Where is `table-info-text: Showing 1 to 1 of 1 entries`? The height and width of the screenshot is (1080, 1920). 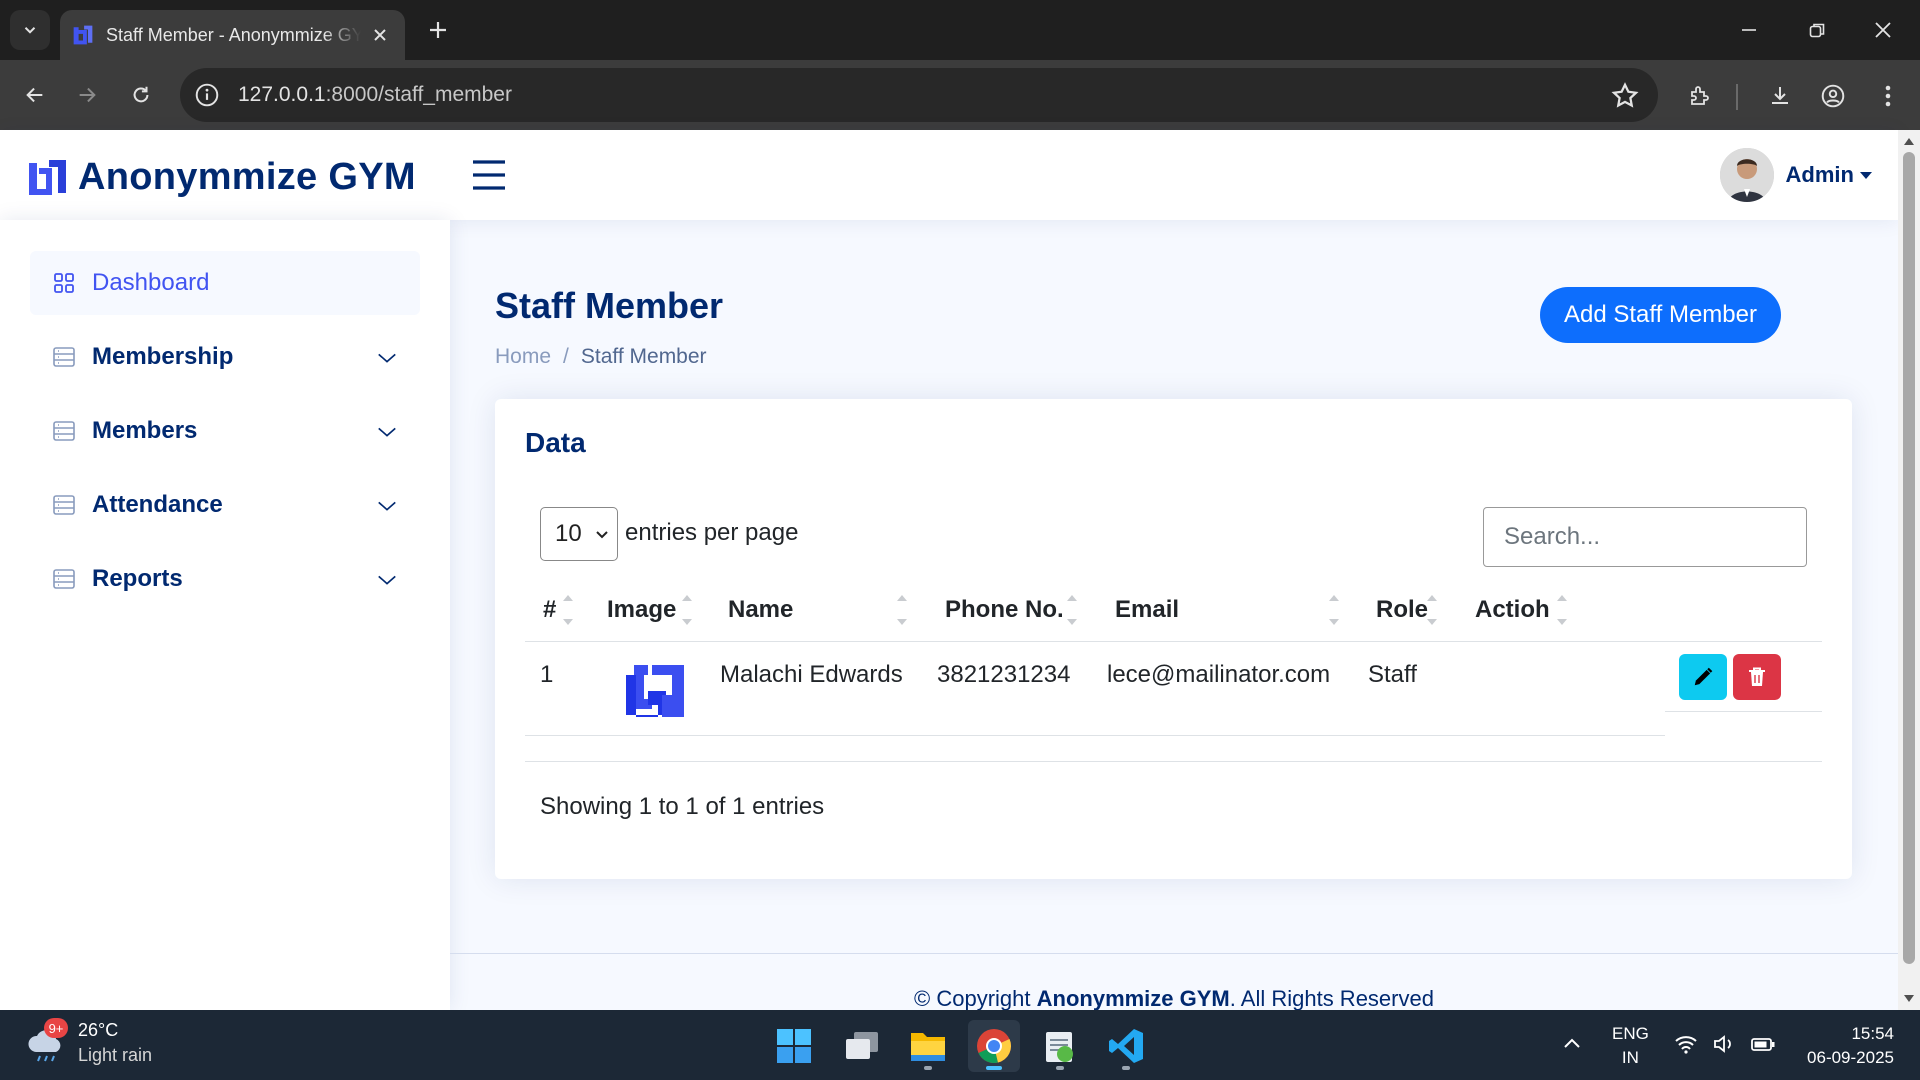
table-info-text: Showing 1 to 1 of 1 entries is located at coordinates (682, 806).